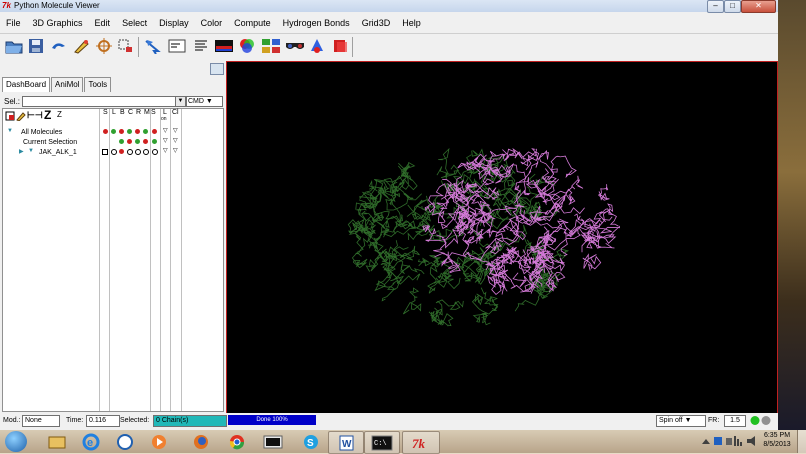 This screenshot has height=454, width=806. What do you see at coordinates (237, 441) in the screenshot?
I see `taskbar-chrome` at bounding box center [237, 441].